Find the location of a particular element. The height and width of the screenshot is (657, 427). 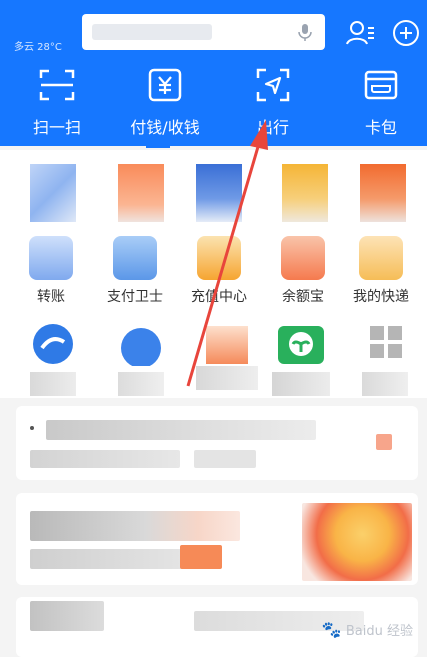

tab-indicator is located at coordinates (158, 147).